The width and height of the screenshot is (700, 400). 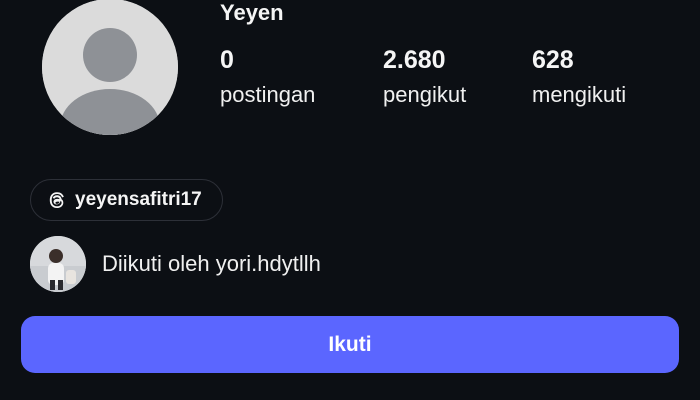 I want to click on stat-following: 628 mengikuti, so click(x=579, y=77).